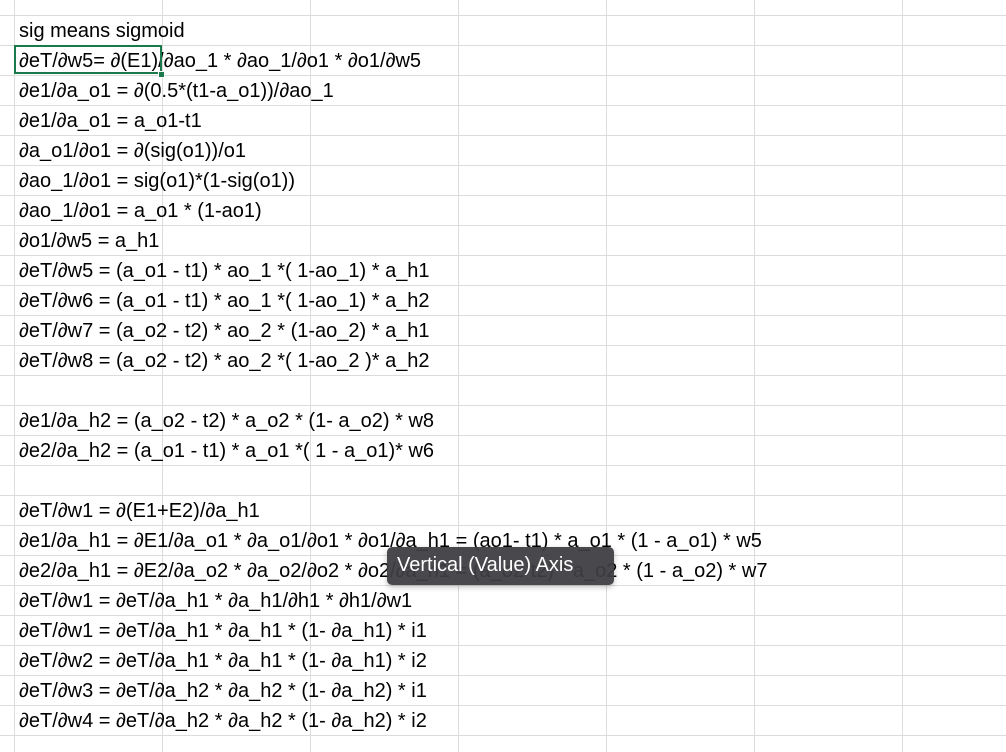 Image resolution: width=1006 pixels, height=752 pixels. I want to click on cell-a8: ∂o1/∂w5 = a_h1, so click(89, 241).